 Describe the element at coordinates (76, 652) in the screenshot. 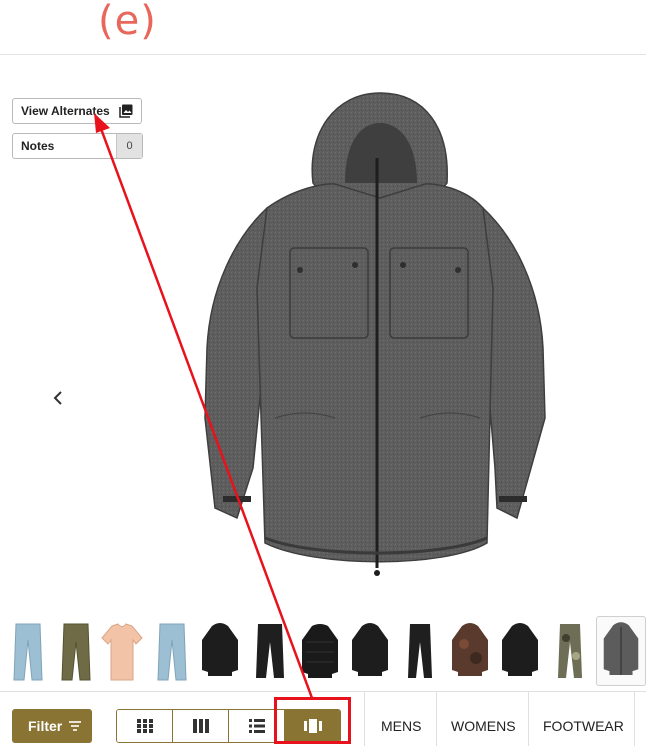

I see `thumbnail-olive-pants` at that location.